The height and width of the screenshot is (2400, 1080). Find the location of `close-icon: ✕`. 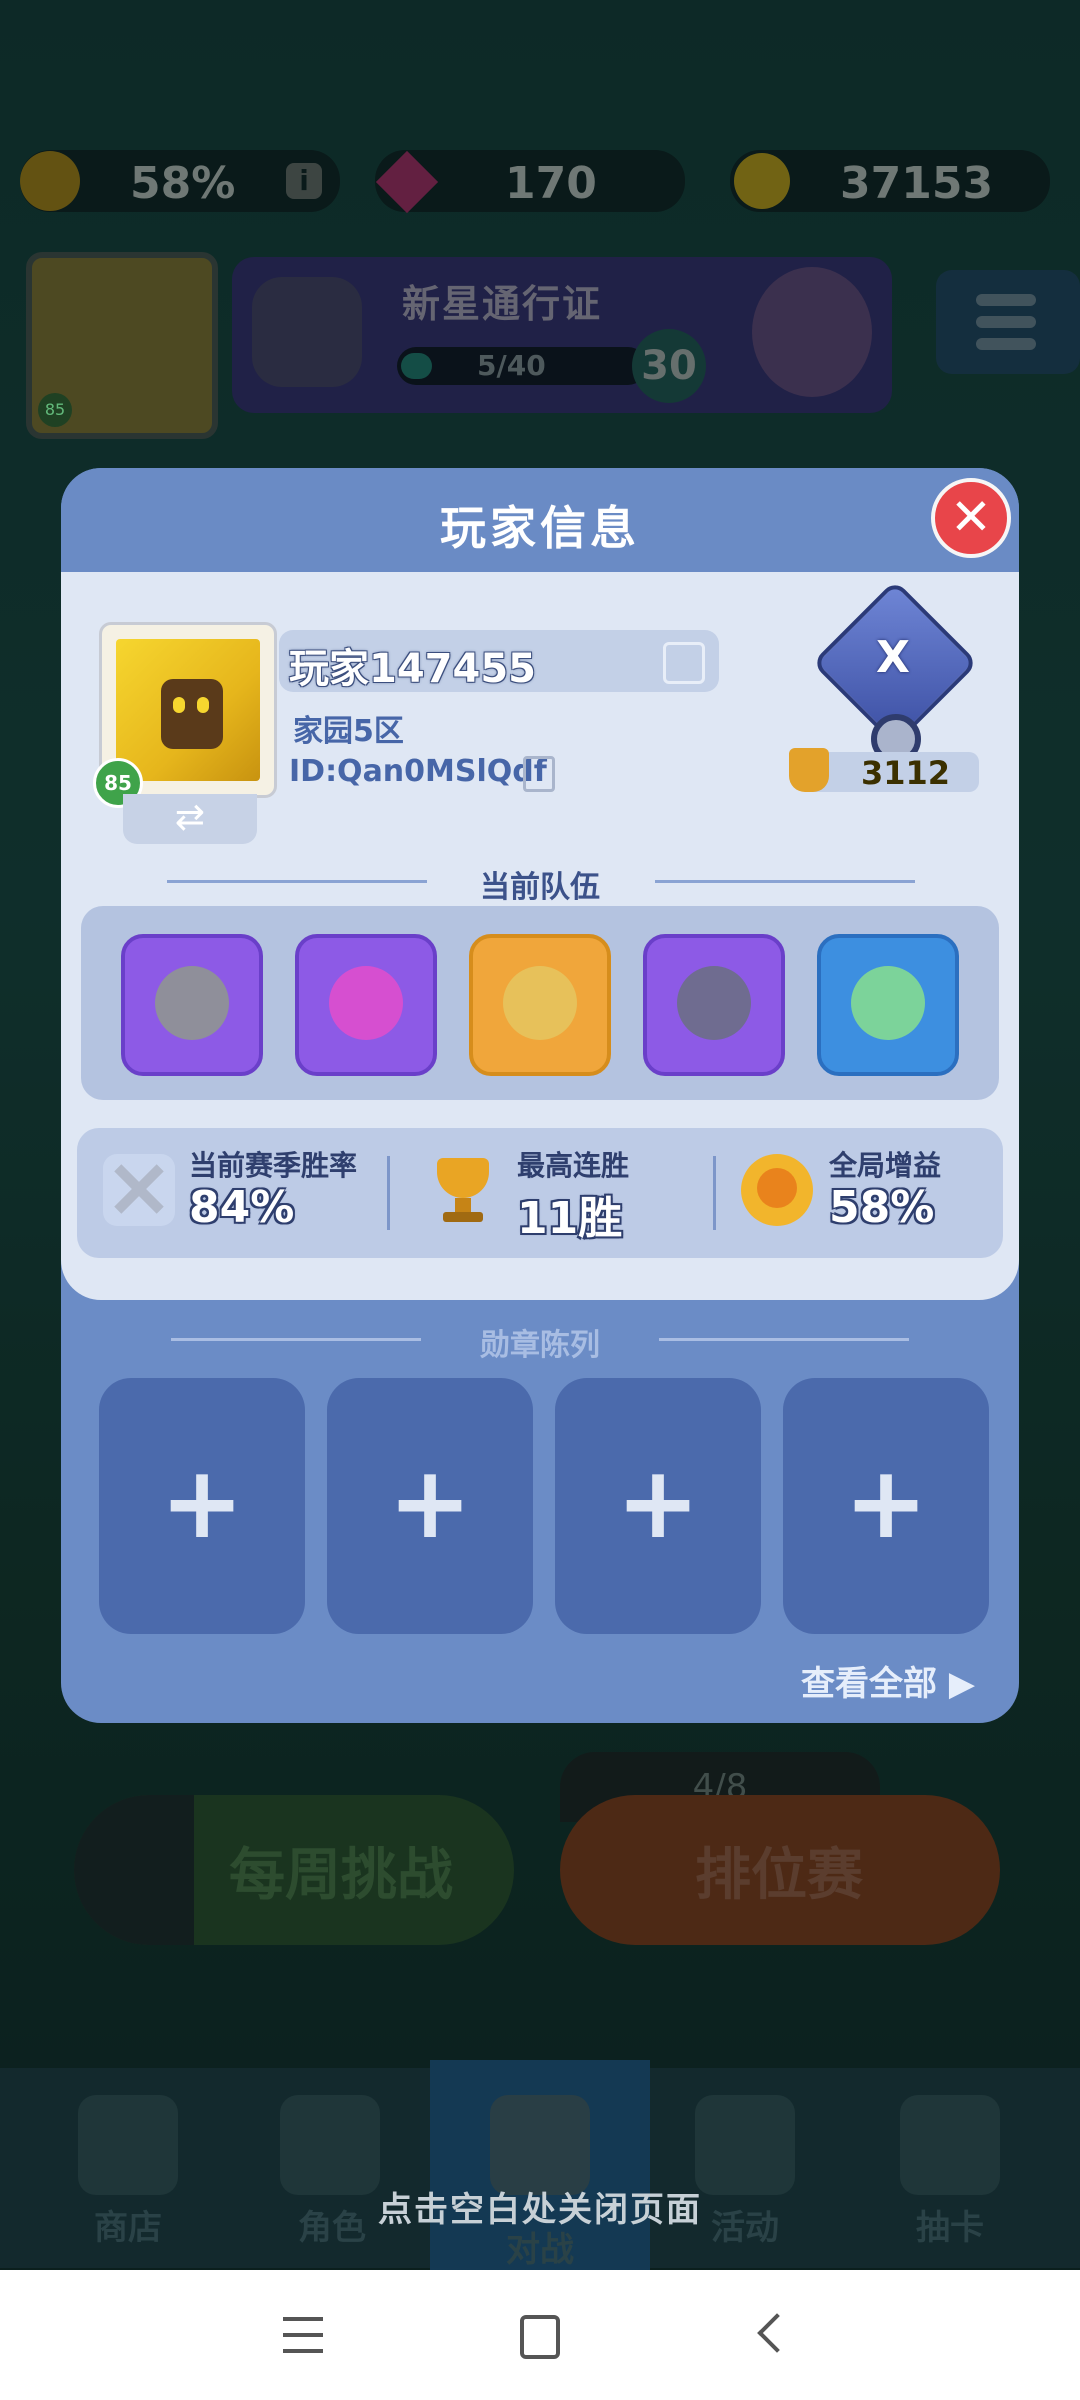

close-icon: ✕ is located at coordinates (971, 517).